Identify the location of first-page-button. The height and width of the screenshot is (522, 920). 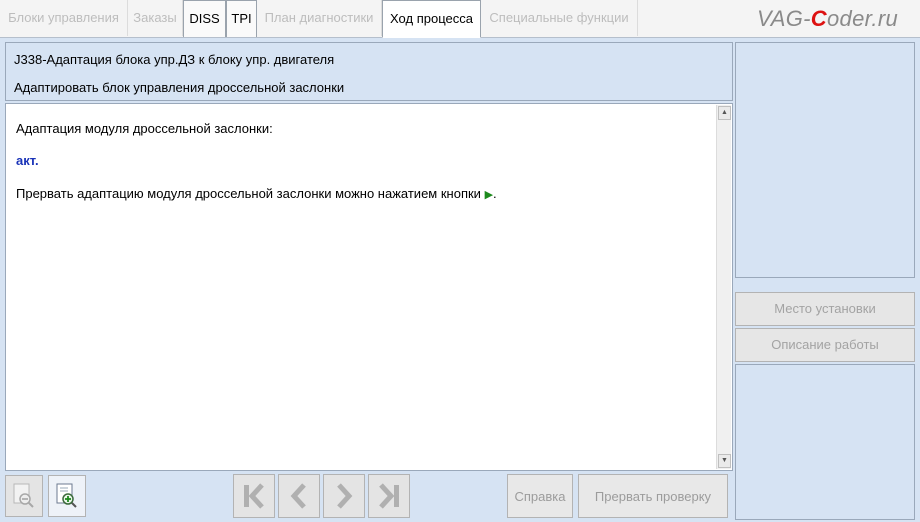
(254, 496).